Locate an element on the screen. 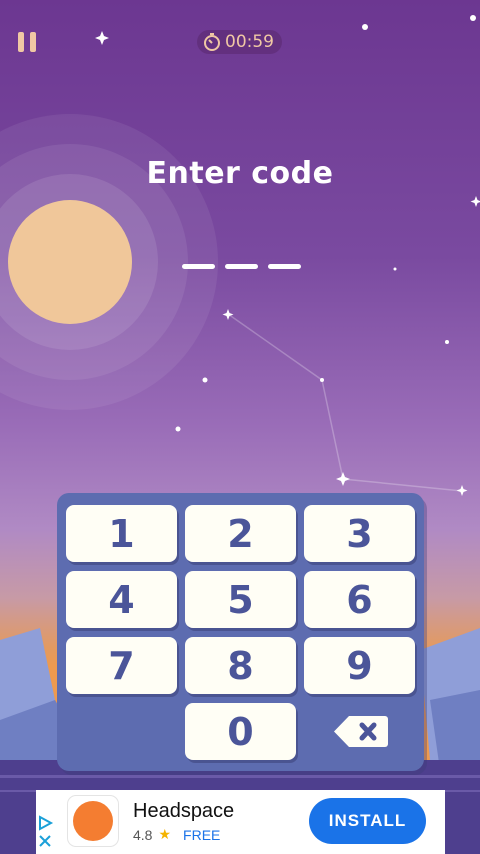 This screenshot has height=854, width=480. headspace-logo-icon is located at coordinates (93, 821).